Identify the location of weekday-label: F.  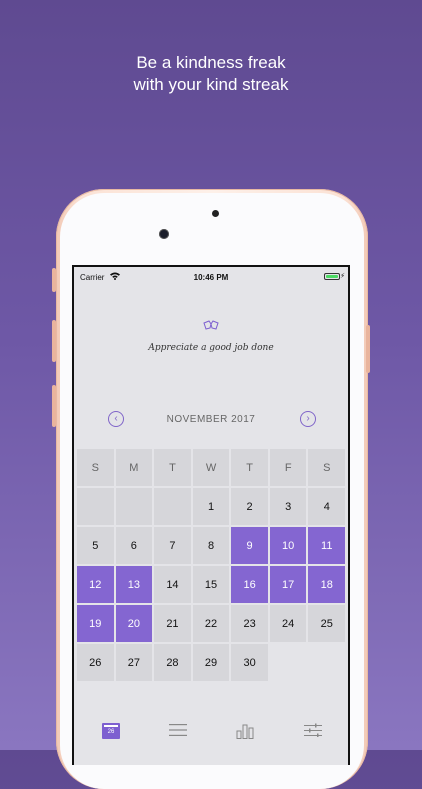
(288, 467).